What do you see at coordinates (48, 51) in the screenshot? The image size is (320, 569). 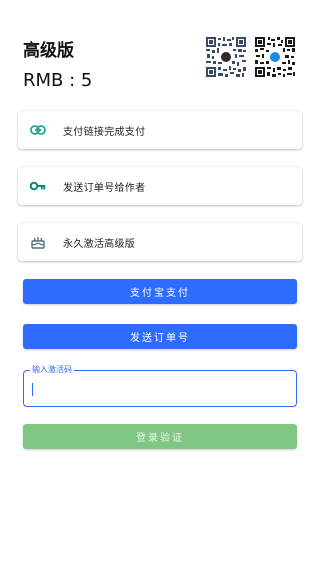 I see `page-title: 高级版` at bounding box center [48, 51].